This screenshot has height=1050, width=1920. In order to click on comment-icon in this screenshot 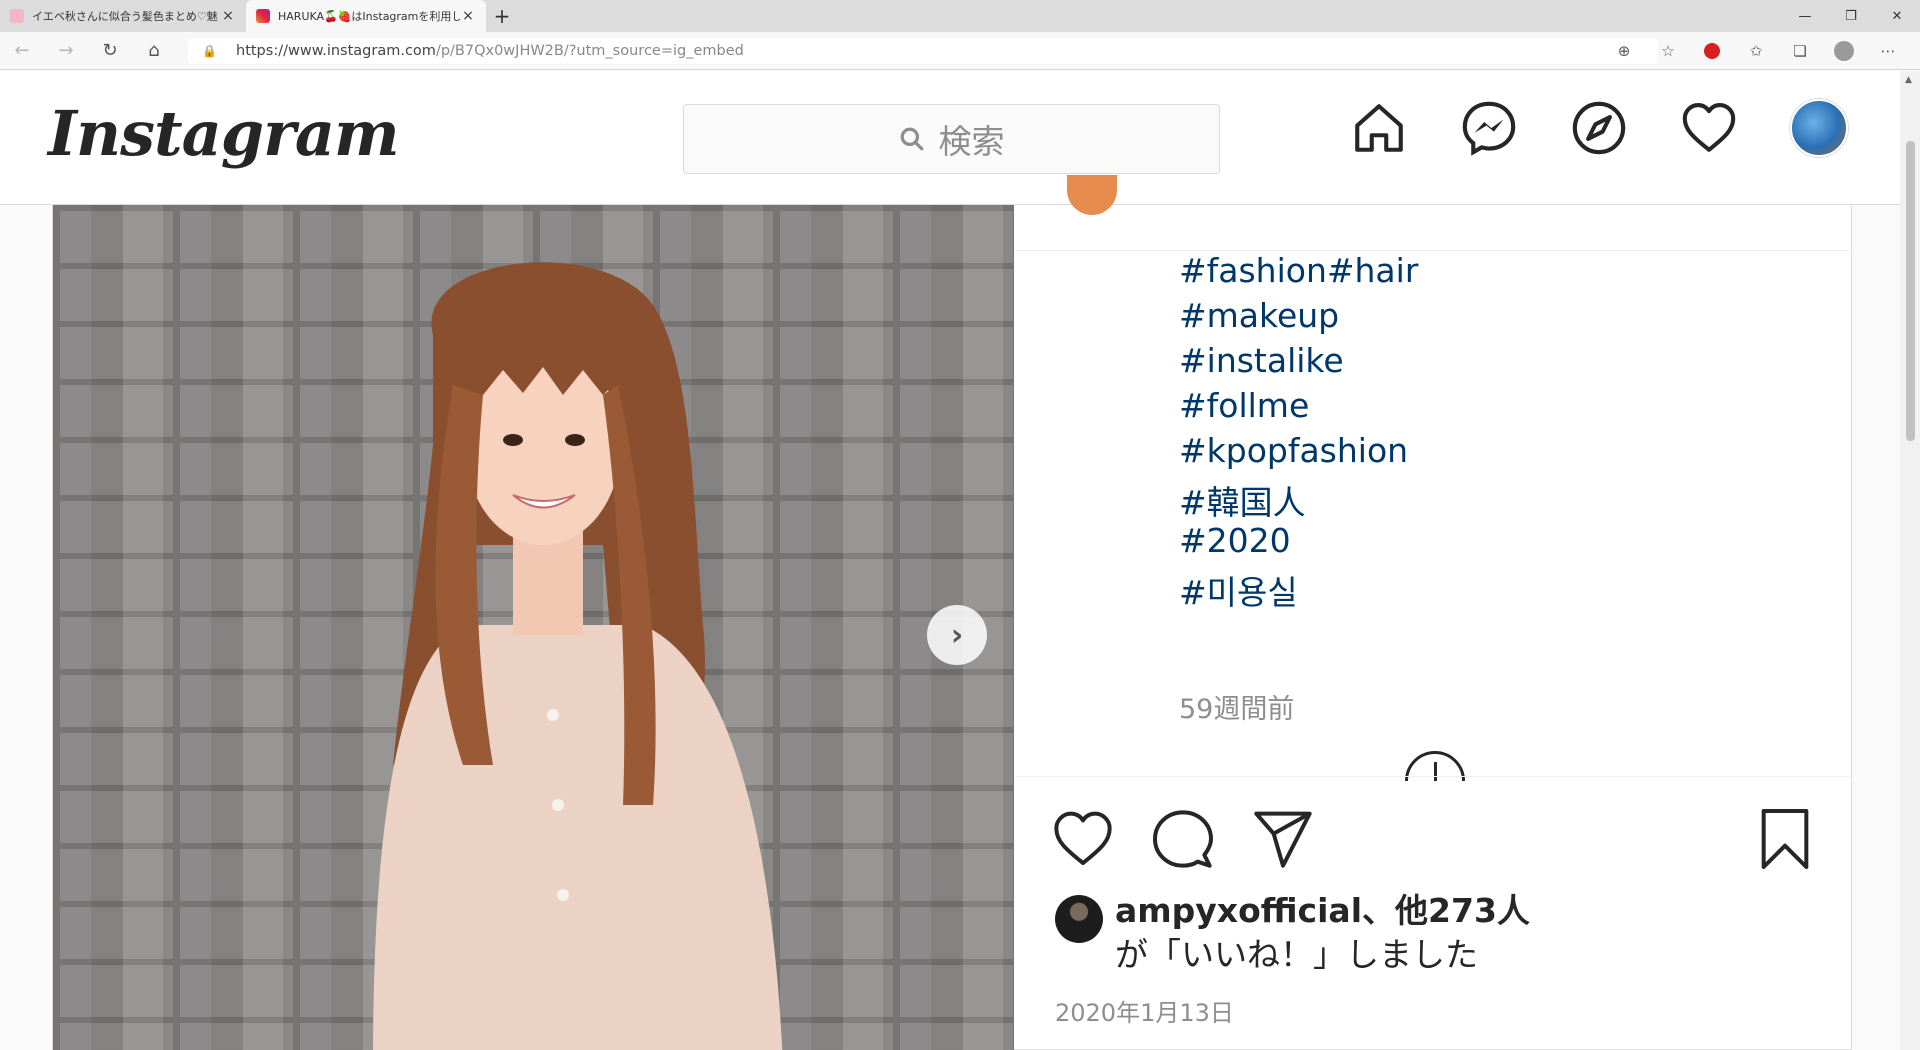, I will do `click(1183, 839)`.